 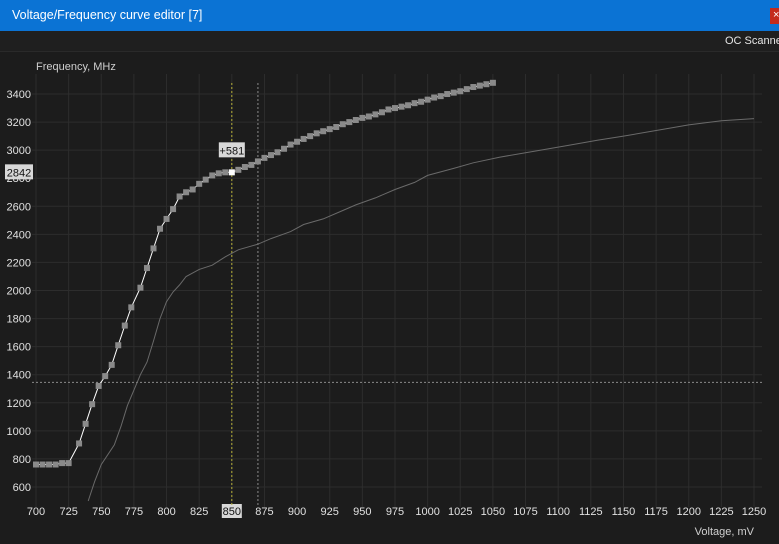 I want to click on x-tick-label: 875, so click(x=264, y=512).